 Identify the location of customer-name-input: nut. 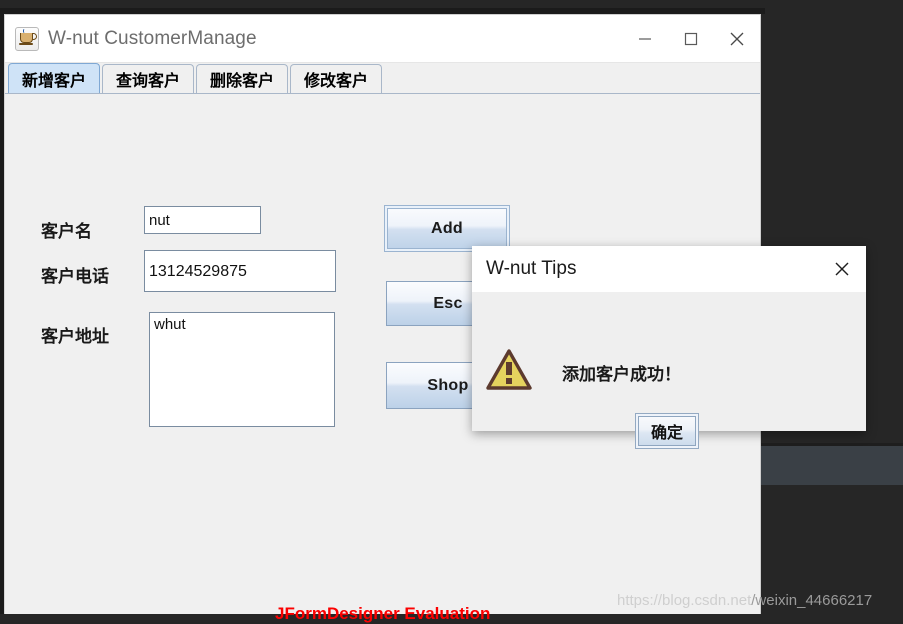
(202, 220).